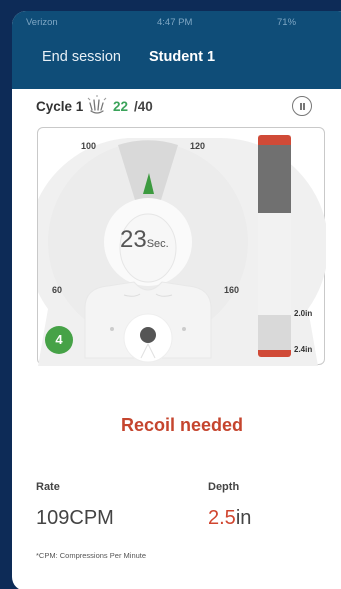 The image size is (341, 589). Describe the element at coordinates (224, 487) in the screenshot. I see `depth-label: Depth` at that location.